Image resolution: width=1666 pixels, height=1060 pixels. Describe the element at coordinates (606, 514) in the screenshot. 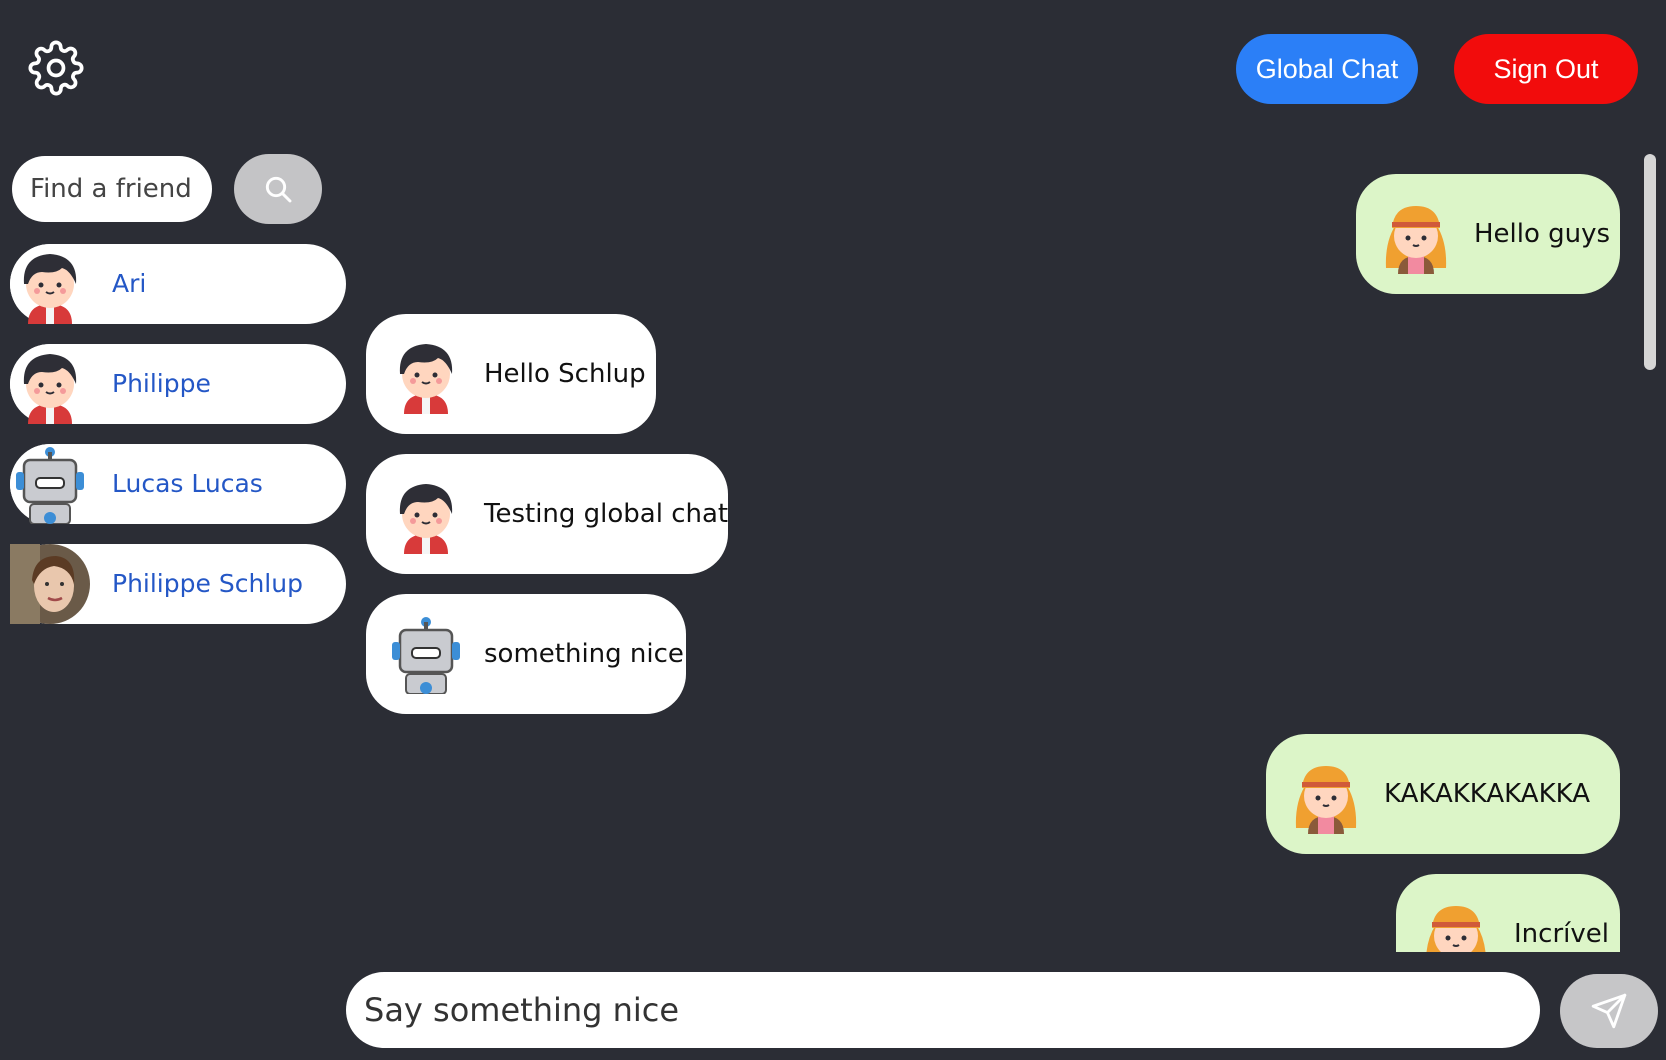

I see `message-text: Testing global chat` at that location.